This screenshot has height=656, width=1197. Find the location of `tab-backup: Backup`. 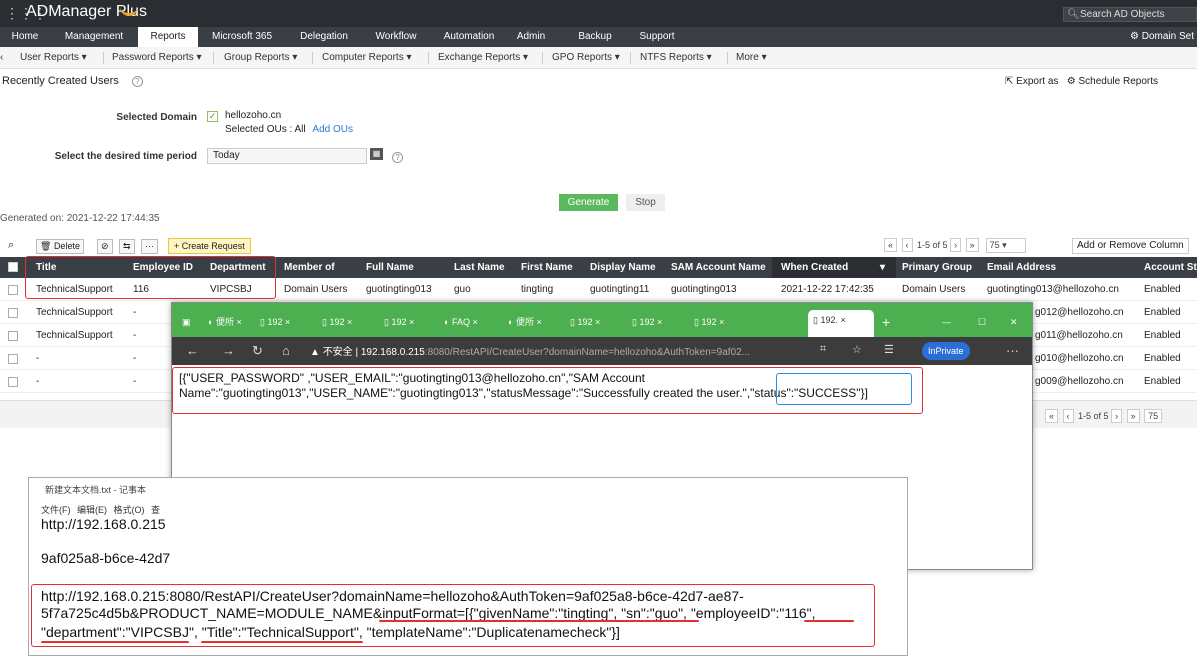

tab-backup: Backup is located at coordinates (595, 37).